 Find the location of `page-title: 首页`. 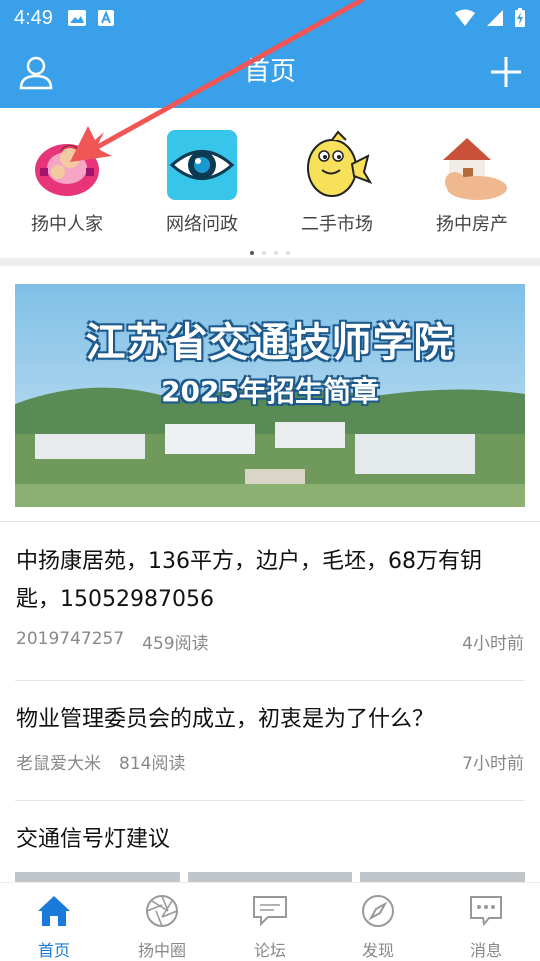

page-title: 首页 is located at coordinates (269, 72).